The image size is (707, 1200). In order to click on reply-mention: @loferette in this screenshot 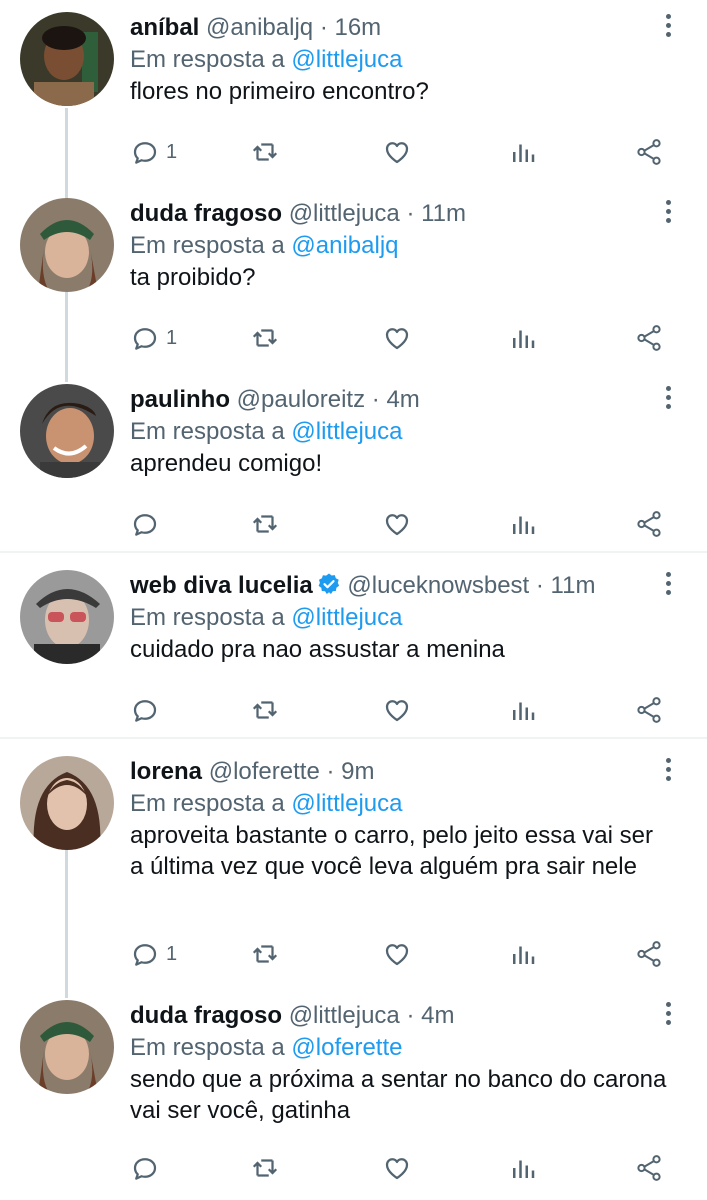, I will do `click(346, 1047)`.